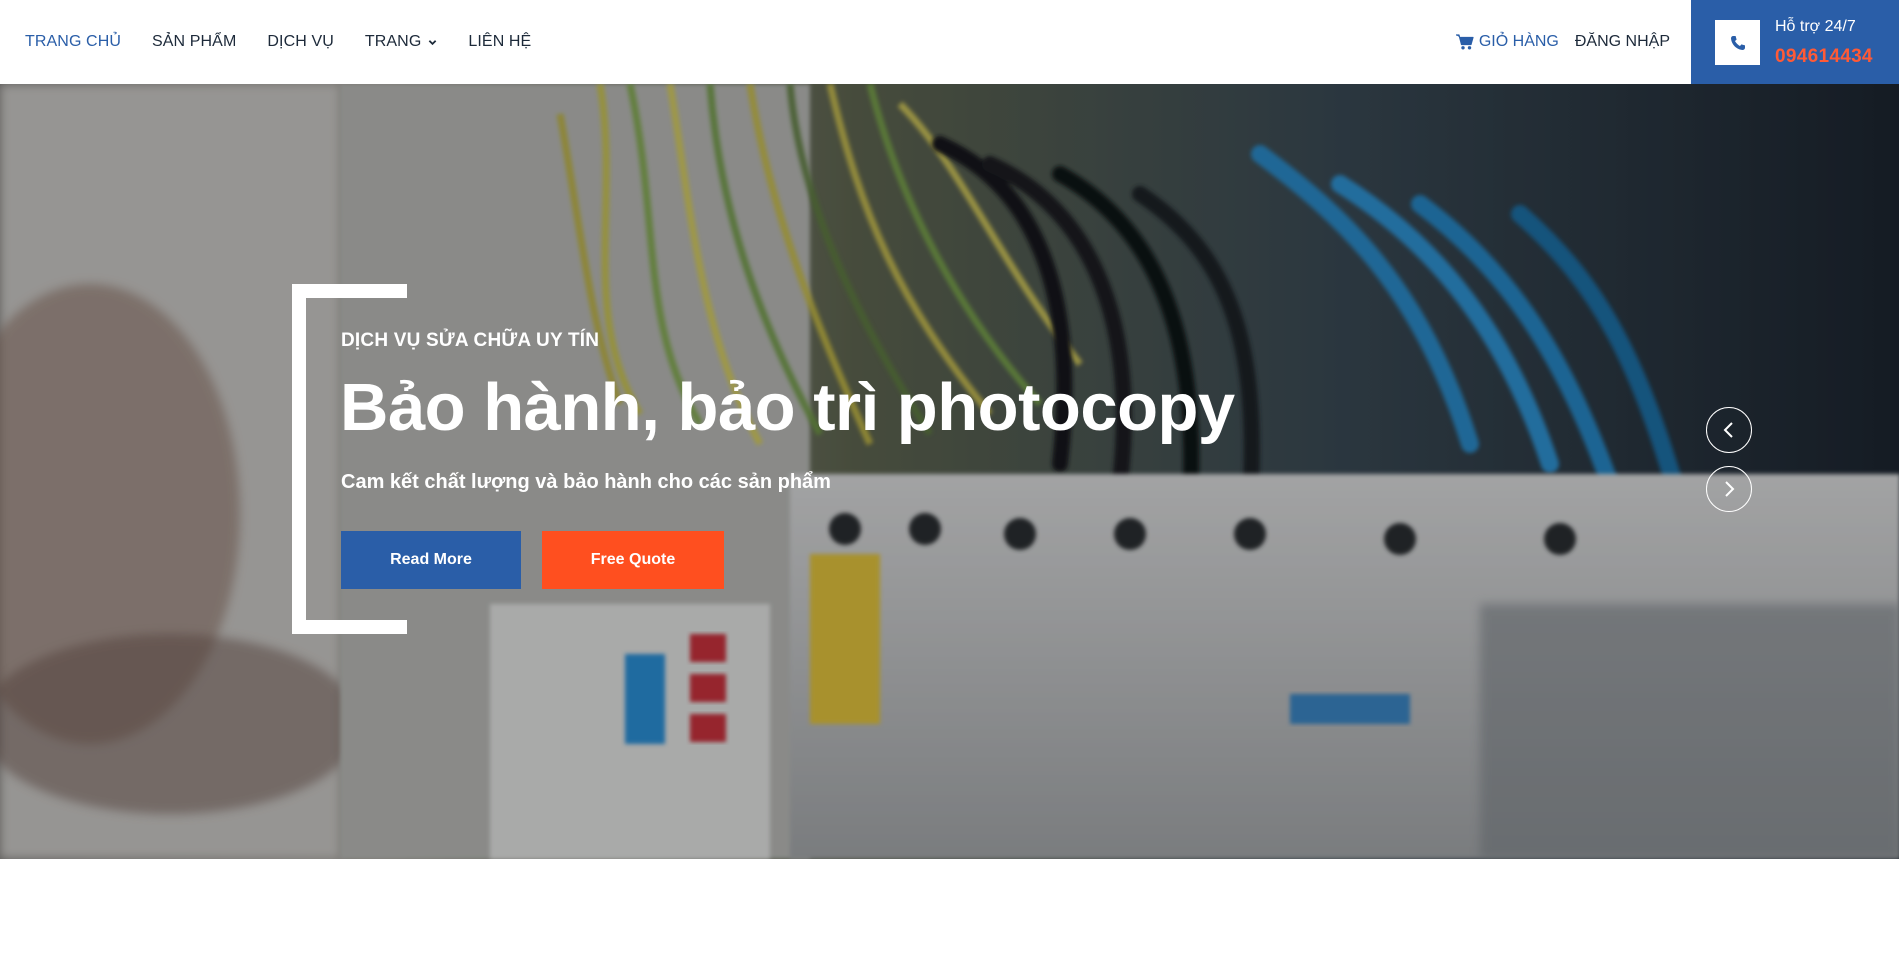 This screenshot has width=1899, height=953. Describe the element at coordinates (349, 627) in the screenshot. I see `hero-frame-bottom` at that location.